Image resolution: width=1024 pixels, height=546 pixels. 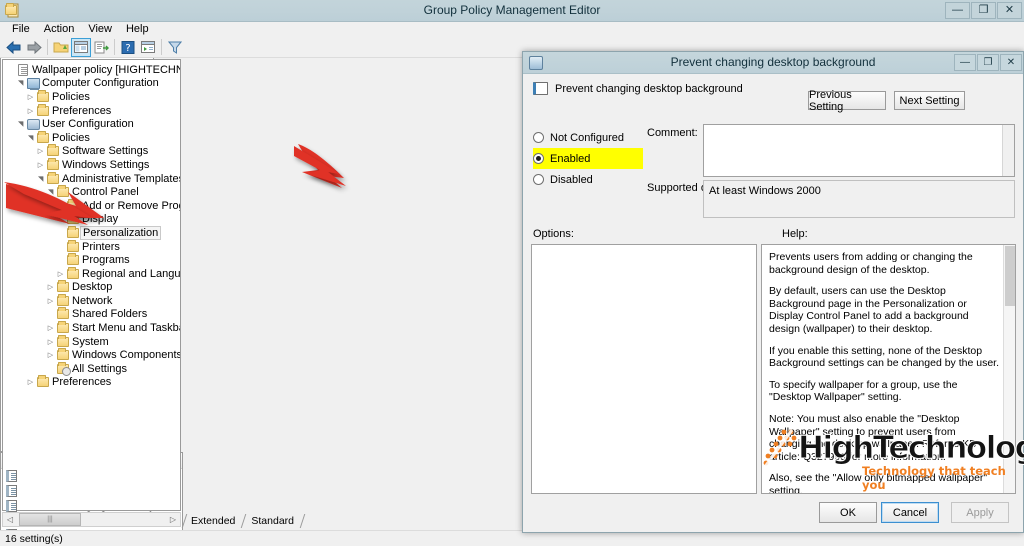 What do you see at coordinates (92, 273) in the screenshot?
I see `tree-item: ▷ Regional and Languag` at bounding box center [92, 273].